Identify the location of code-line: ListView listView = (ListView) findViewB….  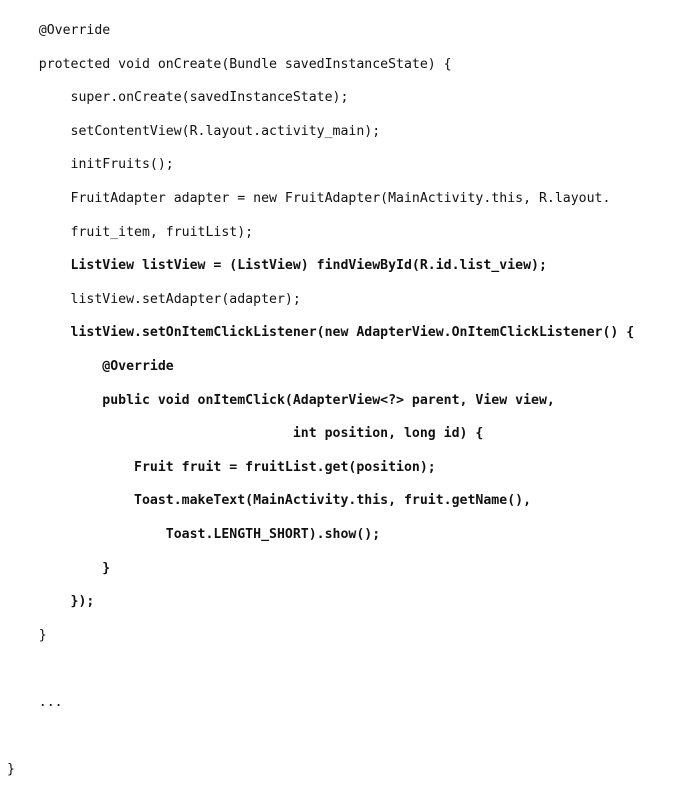
(277, 266).